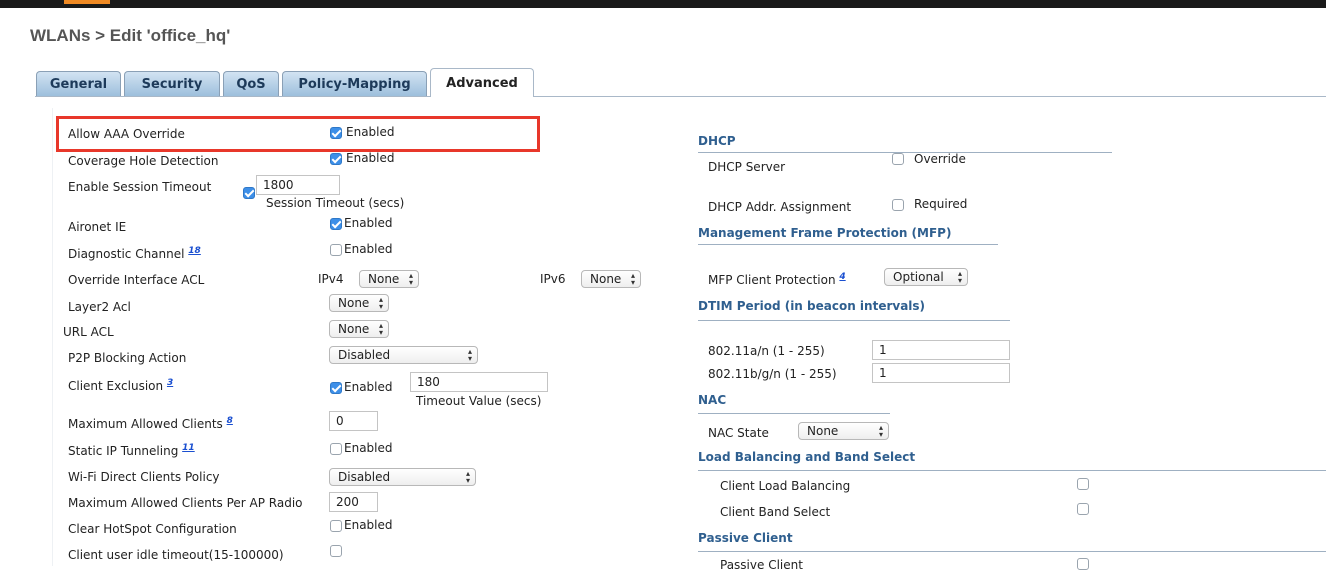 The height and width of the screenshot is (572, 1326). Describe the element at coordinates (331, 279) in the screenshot. I see `ipv4-label: IPv4` at that location.